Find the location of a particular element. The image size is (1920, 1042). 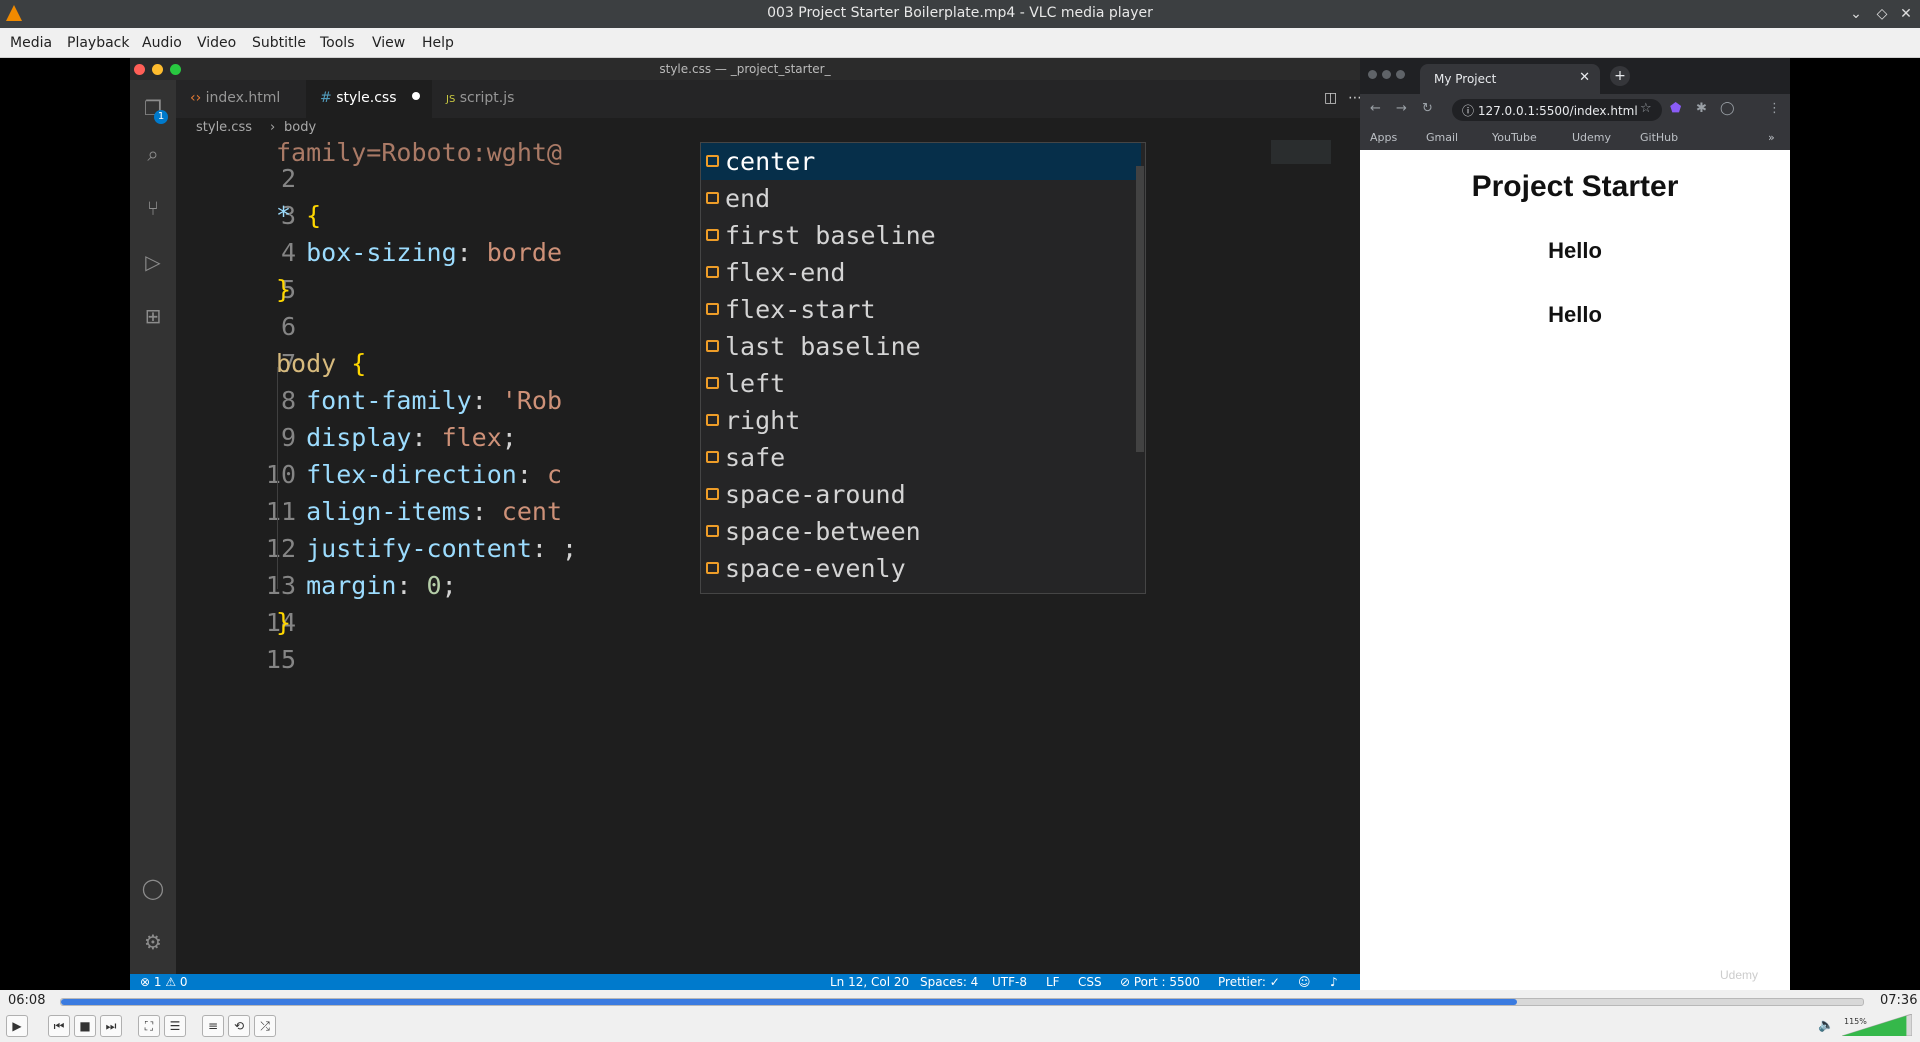

bookmark-apps: Apps is located at coordinates (1383, 137).